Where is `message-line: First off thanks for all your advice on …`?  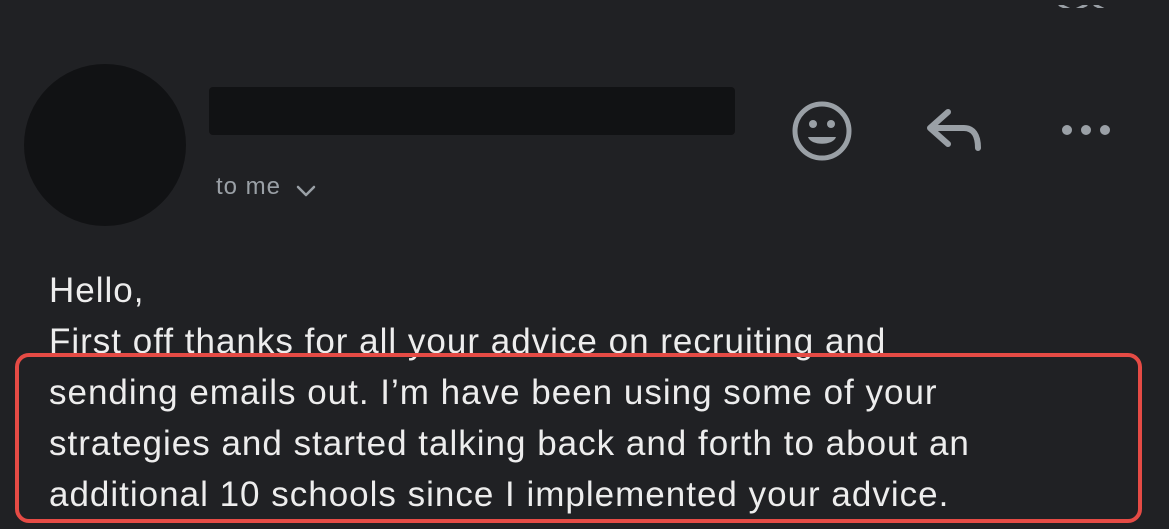
message-line: First off thanks for all your advice on … is located at coordinates (468, 341).